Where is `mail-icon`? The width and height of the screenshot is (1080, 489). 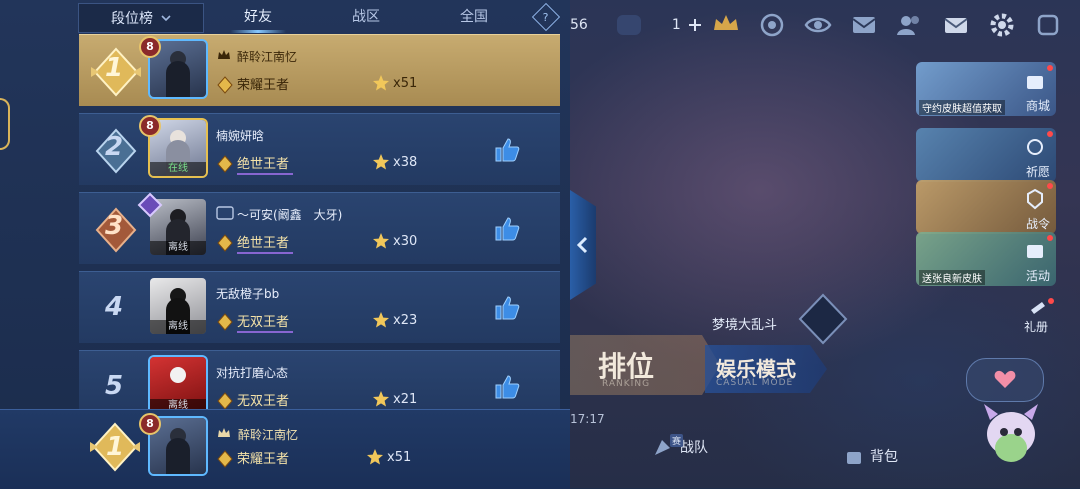 mail-icon is located at coordinates (956, 25).